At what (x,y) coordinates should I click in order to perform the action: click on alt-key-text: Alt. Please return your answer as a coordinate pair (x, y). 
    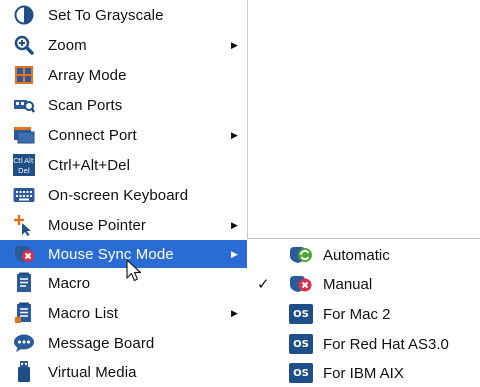
    Looking at the image, I should click on (29, 161).